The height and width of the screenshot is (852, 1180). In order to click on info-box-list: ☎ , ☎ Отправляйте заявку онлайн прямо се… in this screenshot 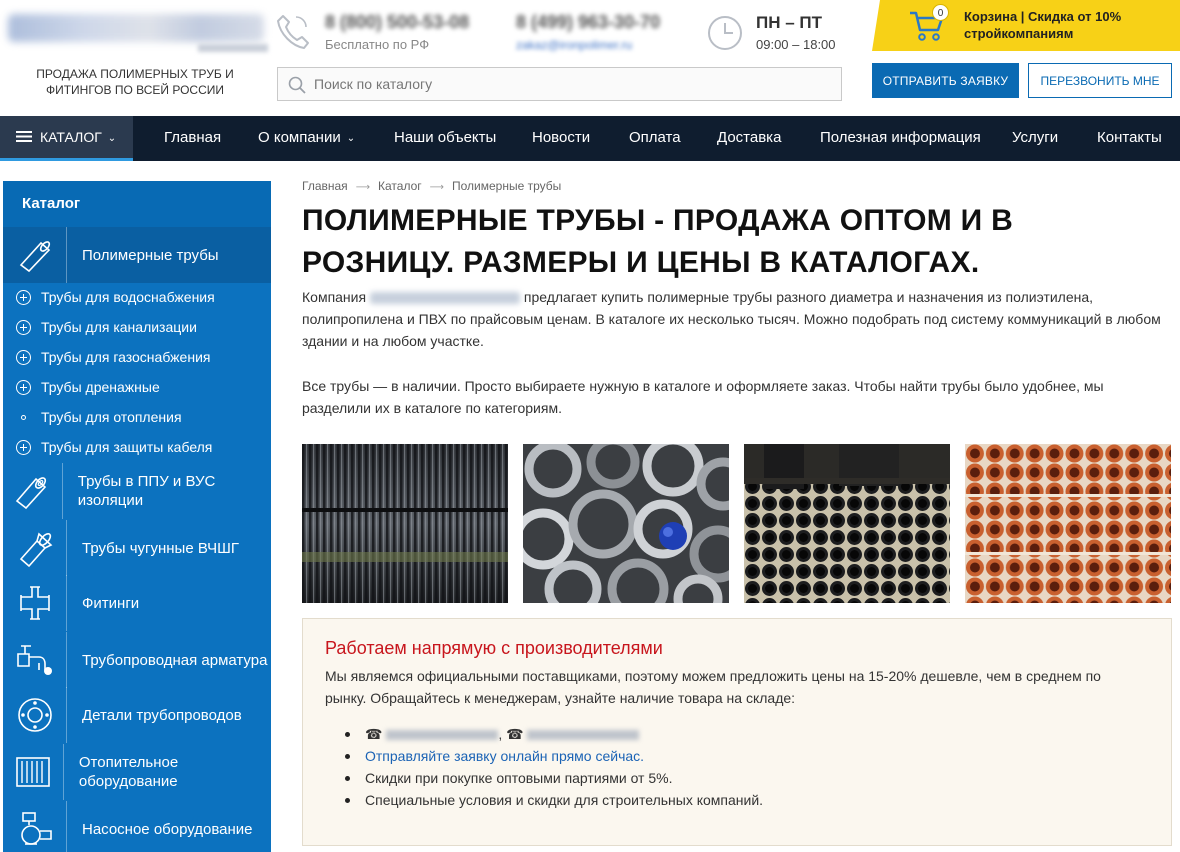, I will do `click(743, 767)`.